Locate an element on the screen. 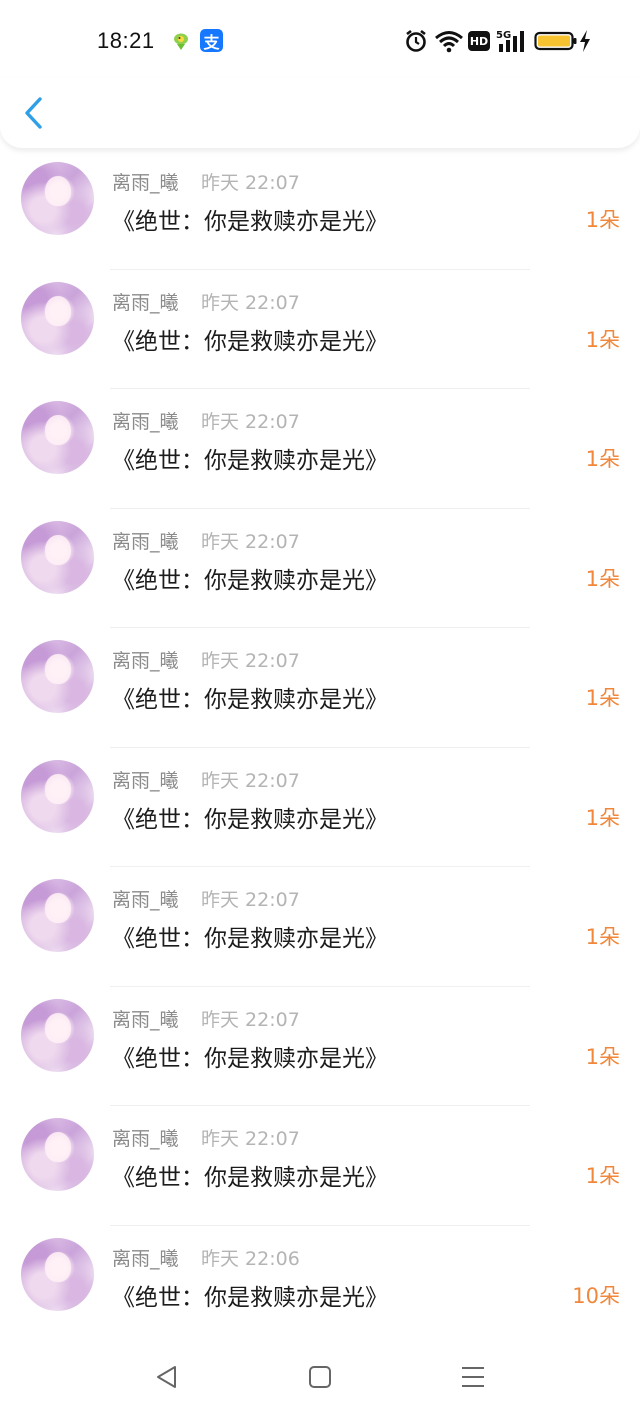 The image size is (640, 1422). header-bar is located at coordinates (320, 113).